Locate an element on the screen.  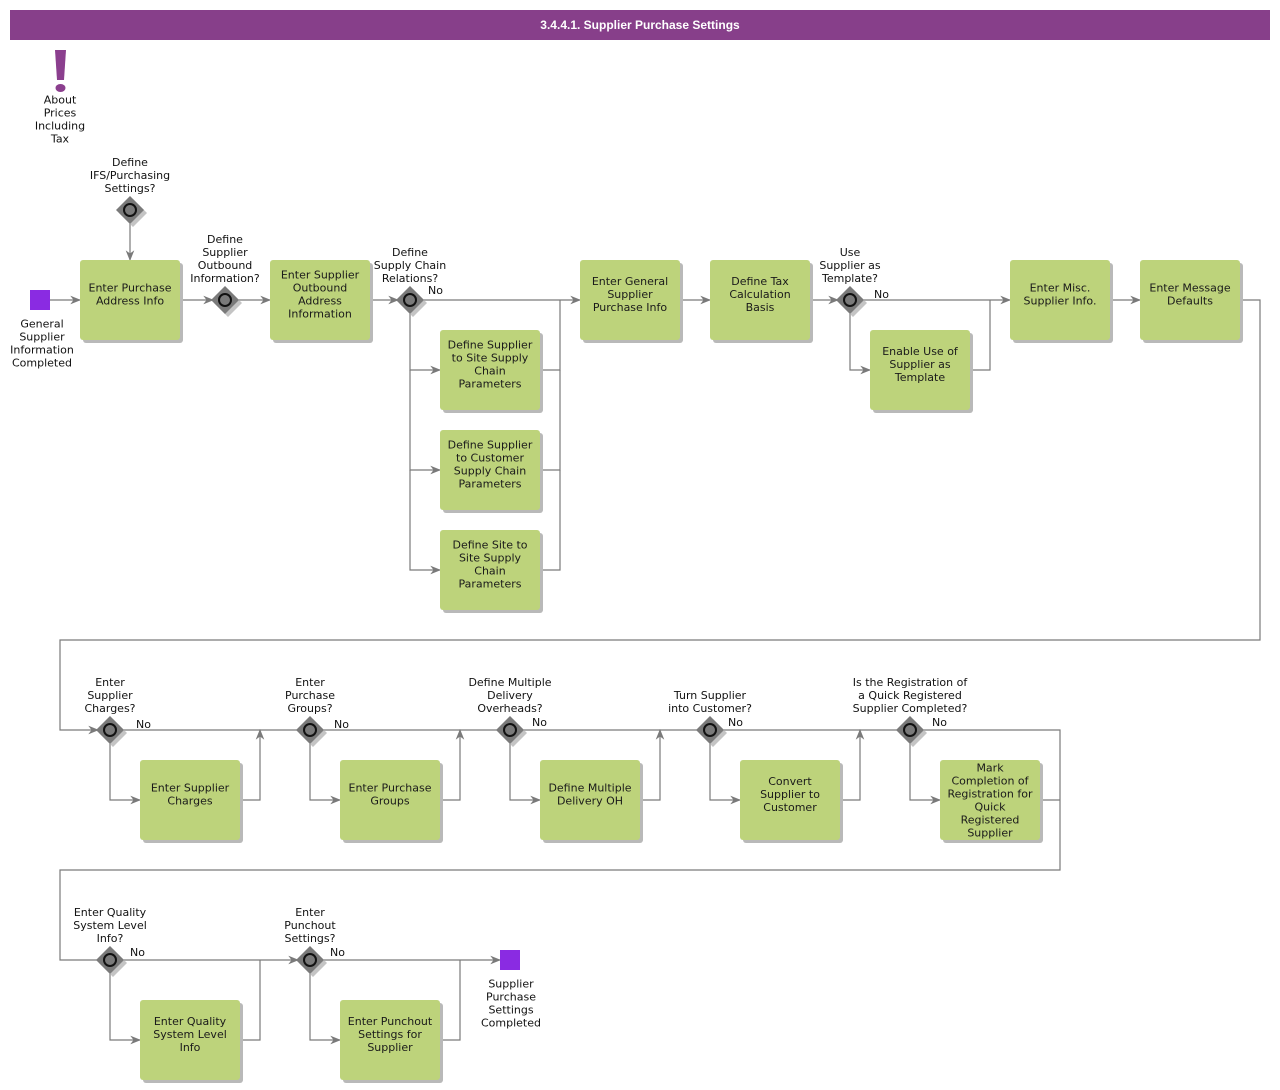
task-delivery: Define Multiple Delivery OH is located at coordinates (591, 801).